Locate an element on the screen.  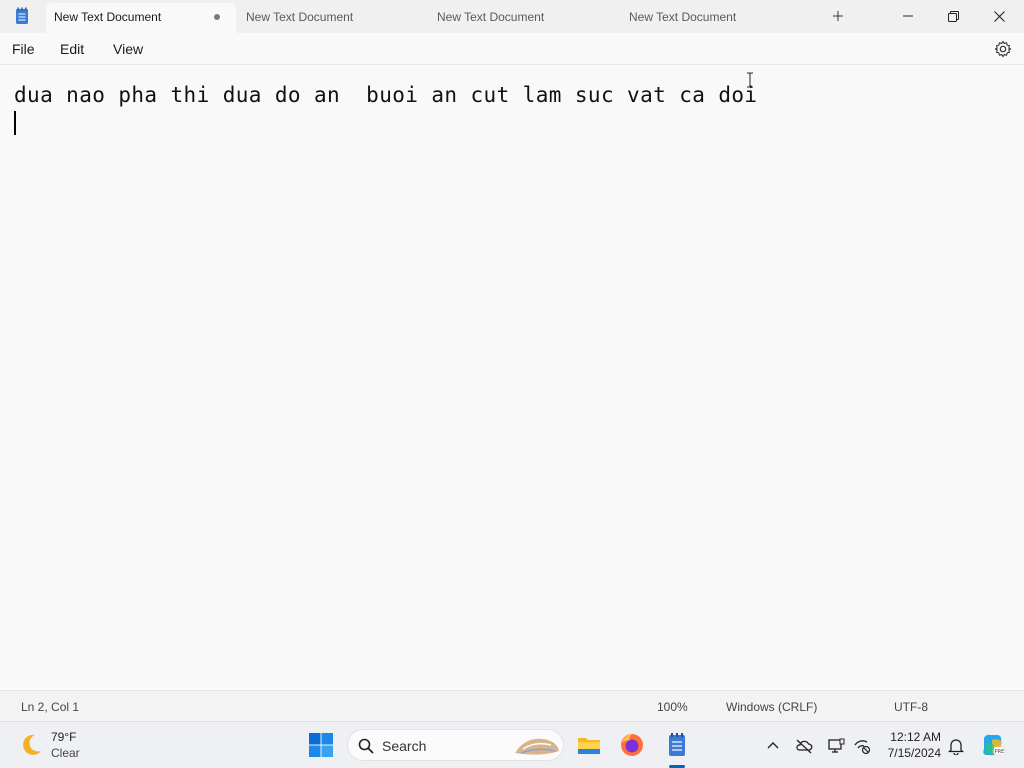
search-highlight-icon is located at coordinates (537, 746).